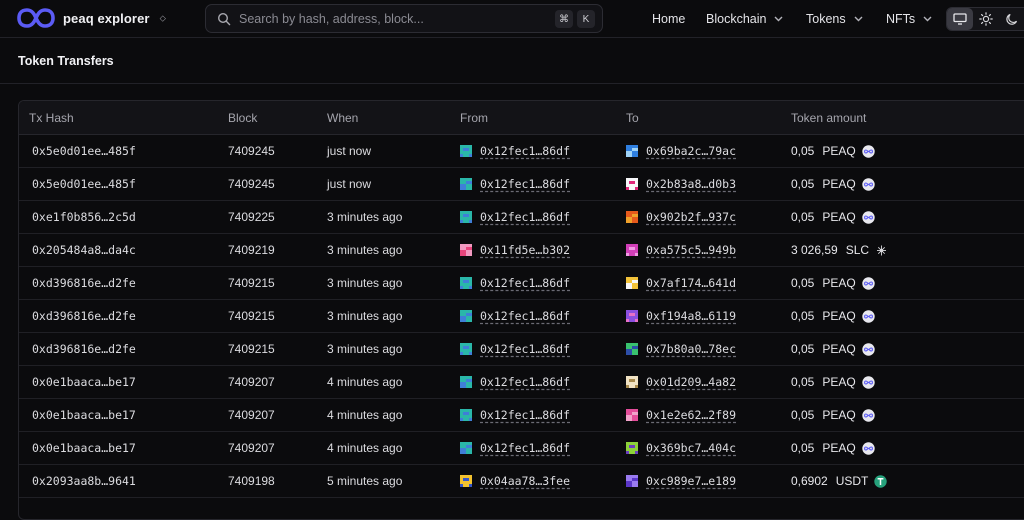 This screenshot has width=1024, height=520. Describe the element at coordinates (691, 349) in the screenshot. I see `to-address-link: 0x7b80a0…78ec` at that location.